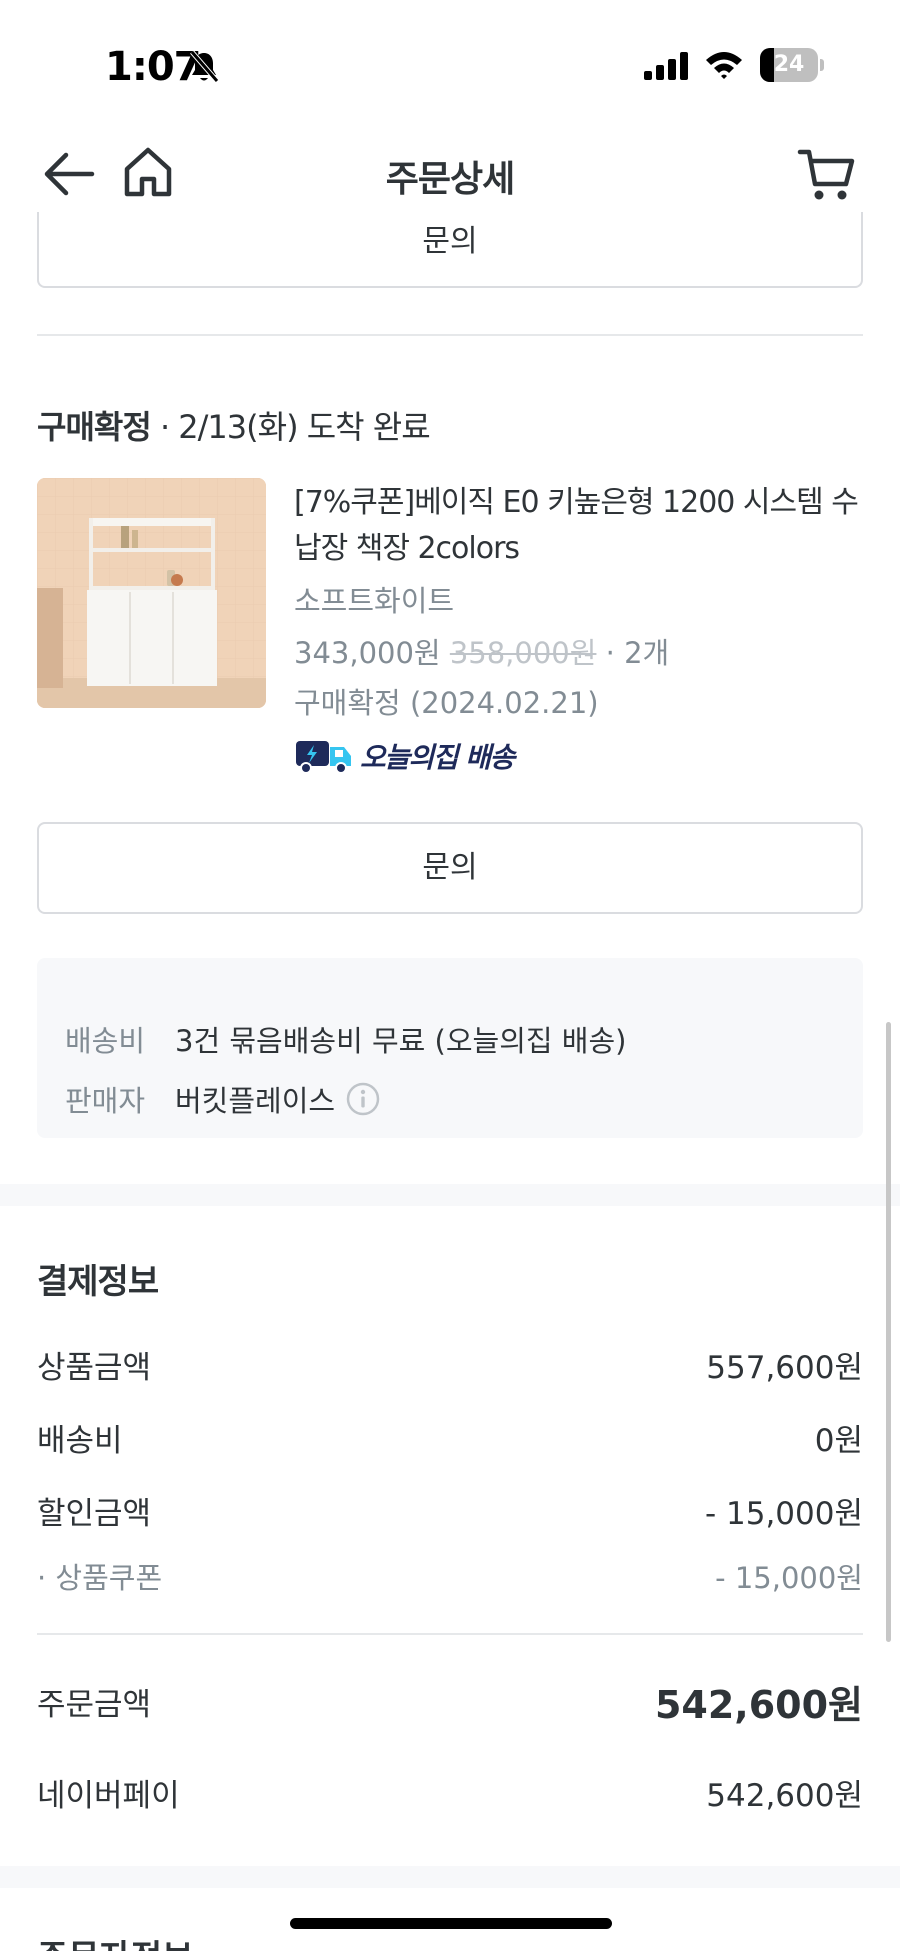 The width and height of the screenshot is (900, 1951). Describe the element at coordinates (450, 1701) in the screenshot. I see `order-total-row: 주문금액 542,600원` at that location.